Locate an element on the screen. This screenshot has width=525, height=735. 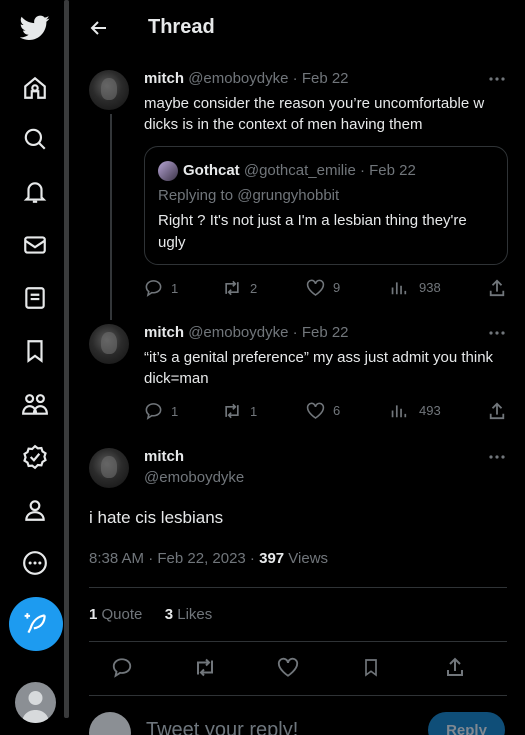
retweet-count: 1 is located at coordinates (254, 411).